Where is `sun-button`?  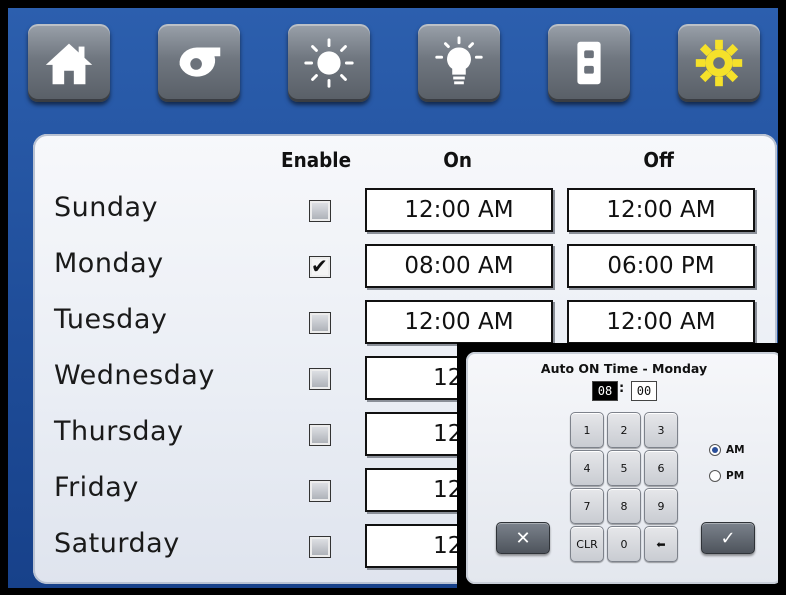 sun-button is located at coordinates (329, 63).